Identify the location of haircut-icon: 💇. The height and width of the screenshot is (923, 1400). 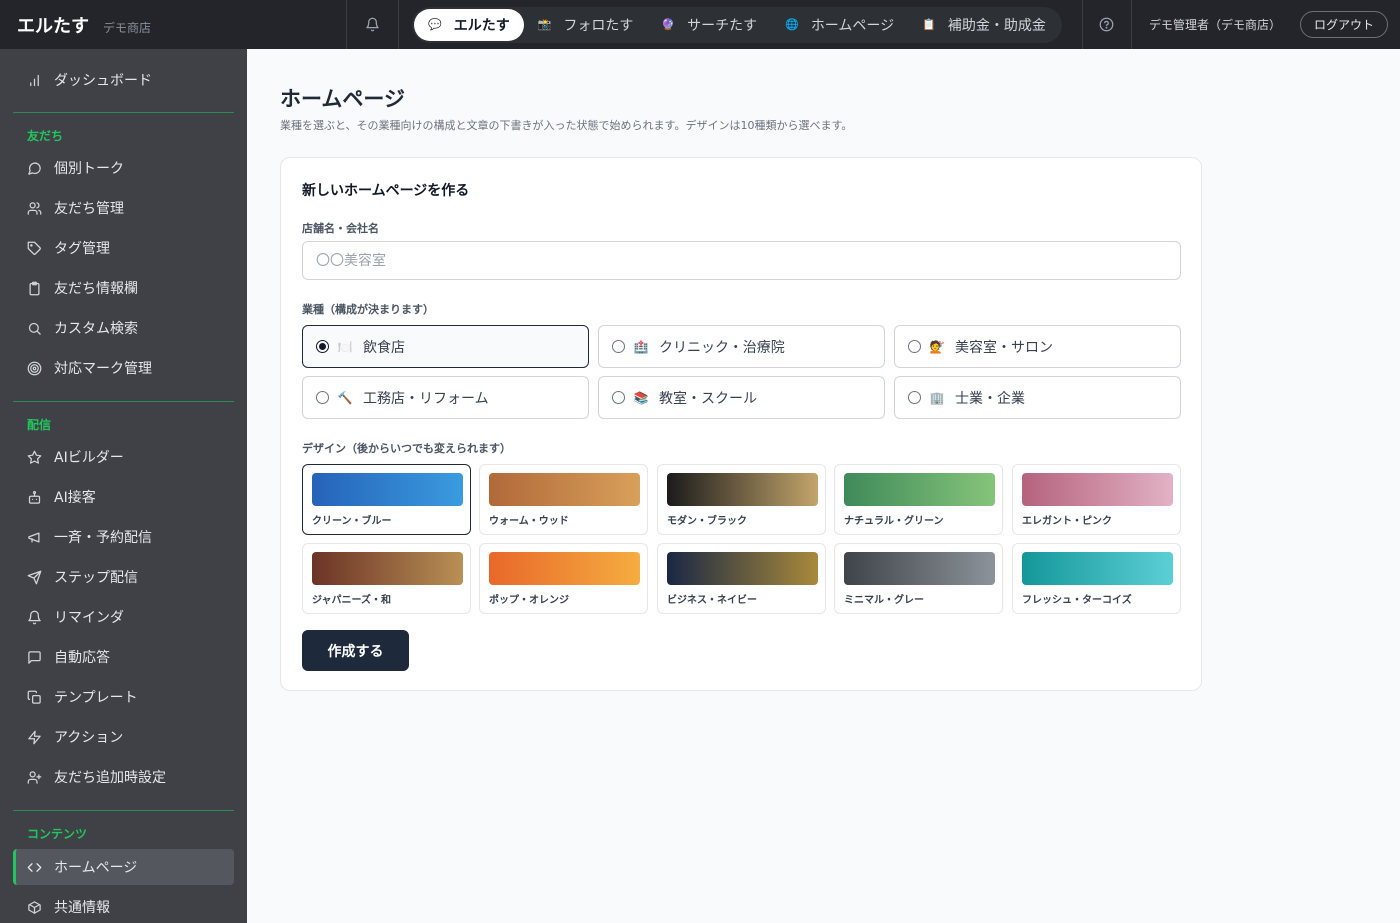
(937, 346).